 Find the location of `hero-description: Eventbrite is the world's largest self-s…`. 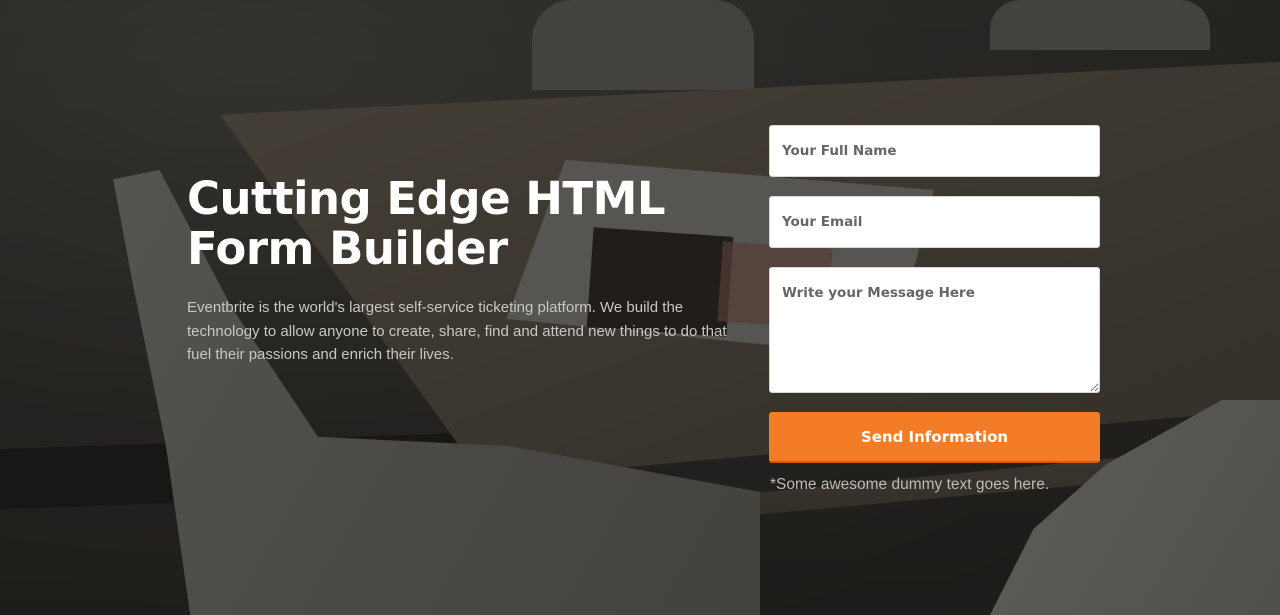

hero-description: Eventbrite is the world's largest self-s… is located at coordinates (457, 331).